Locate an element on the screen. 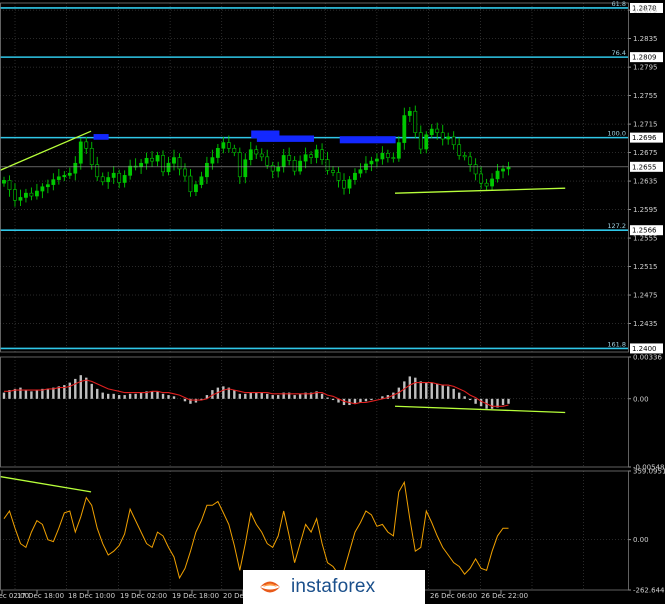 Image resolution: width=665 pixels, height=604 pixels. fib-price-label-4: 1.2400 is located at coordinates (644, 349).